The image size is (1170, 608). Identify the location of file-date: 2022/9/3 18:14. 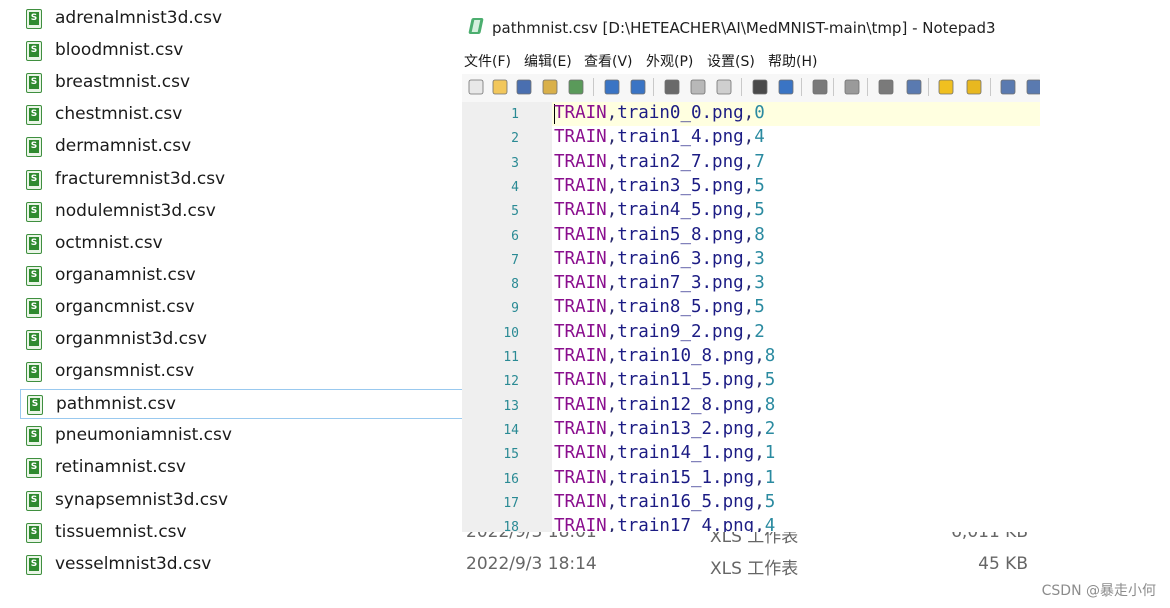
(531, 563).